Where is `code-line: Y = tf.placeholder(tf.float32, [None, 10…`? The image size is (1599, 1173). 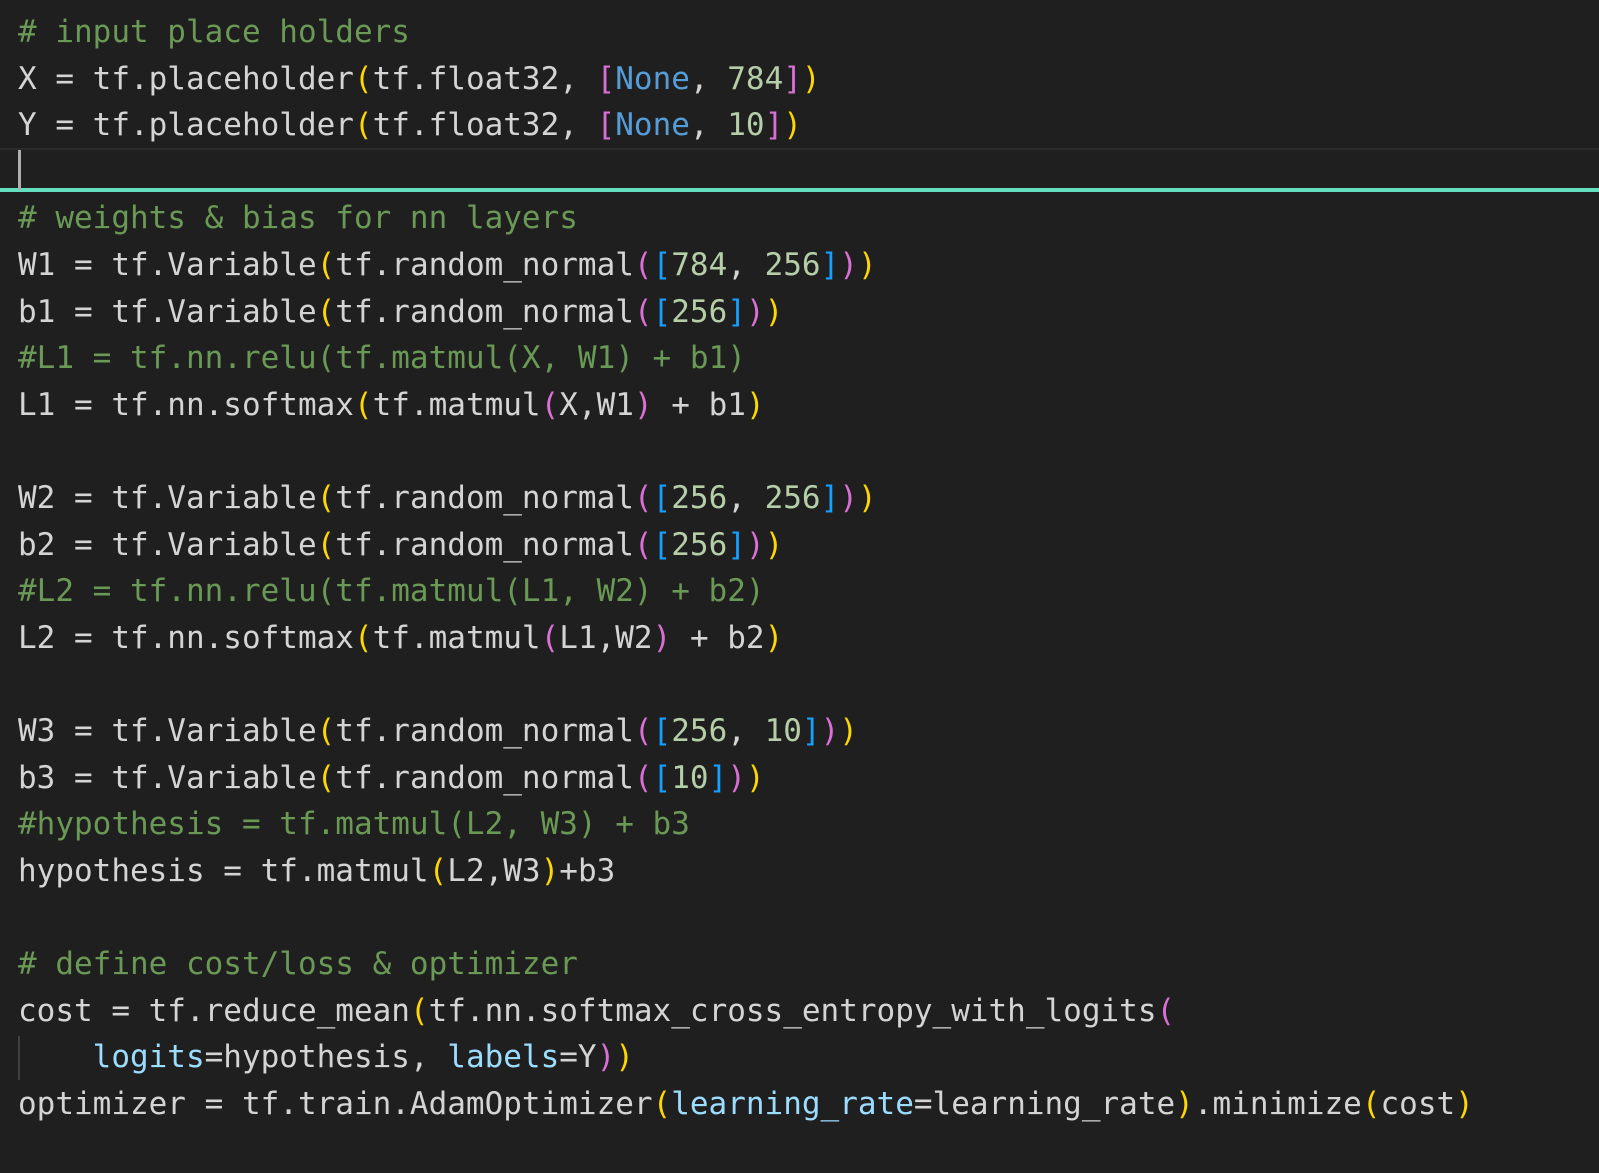 code-line: Y = tf.placeholder(tf.float32, [None, 10… is located at coordinates (410, 125).